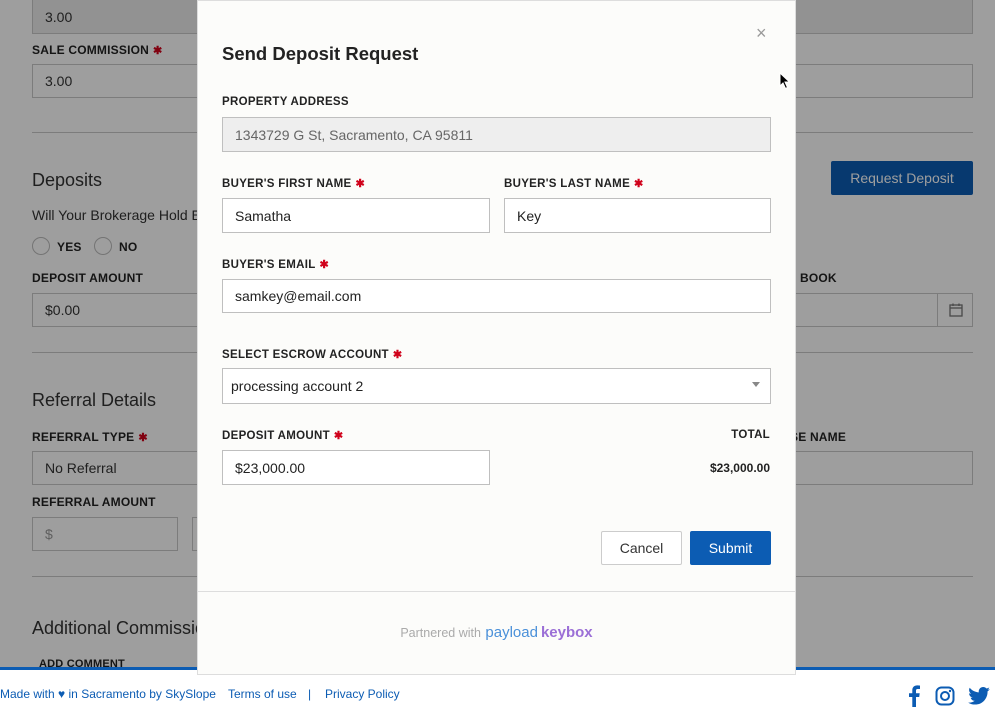 This screenshot has width=995, height=710. Describe the element at coordinates (945, 696) in the screenshot. I see `instagram-icon` at that location.